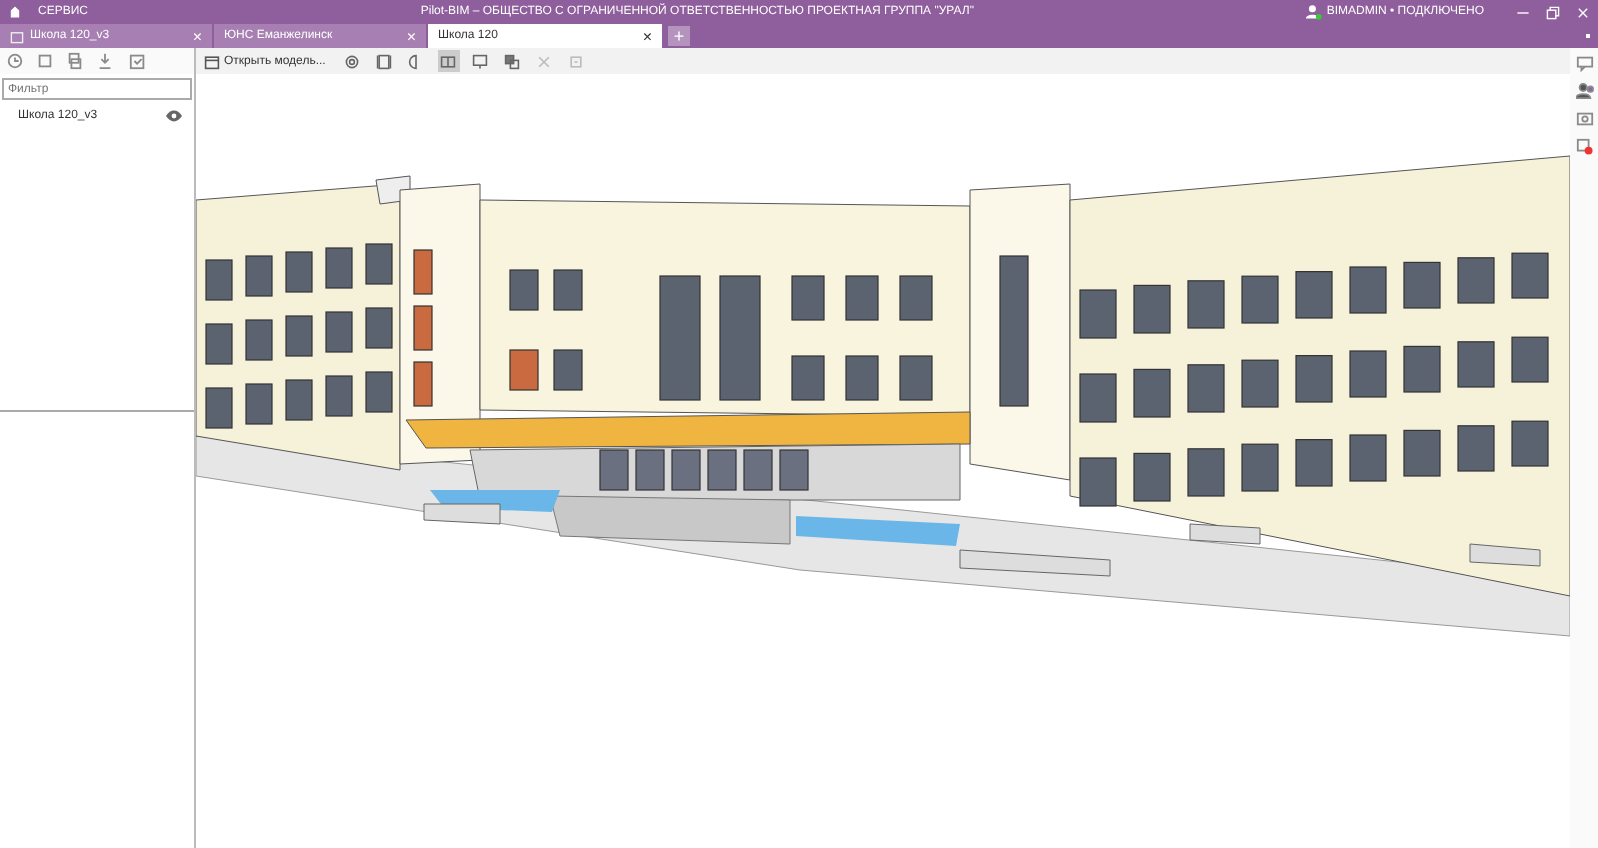 The height and width of the screenshot is (848, 1598). I want to click on image-icon, so click(1584, 119).